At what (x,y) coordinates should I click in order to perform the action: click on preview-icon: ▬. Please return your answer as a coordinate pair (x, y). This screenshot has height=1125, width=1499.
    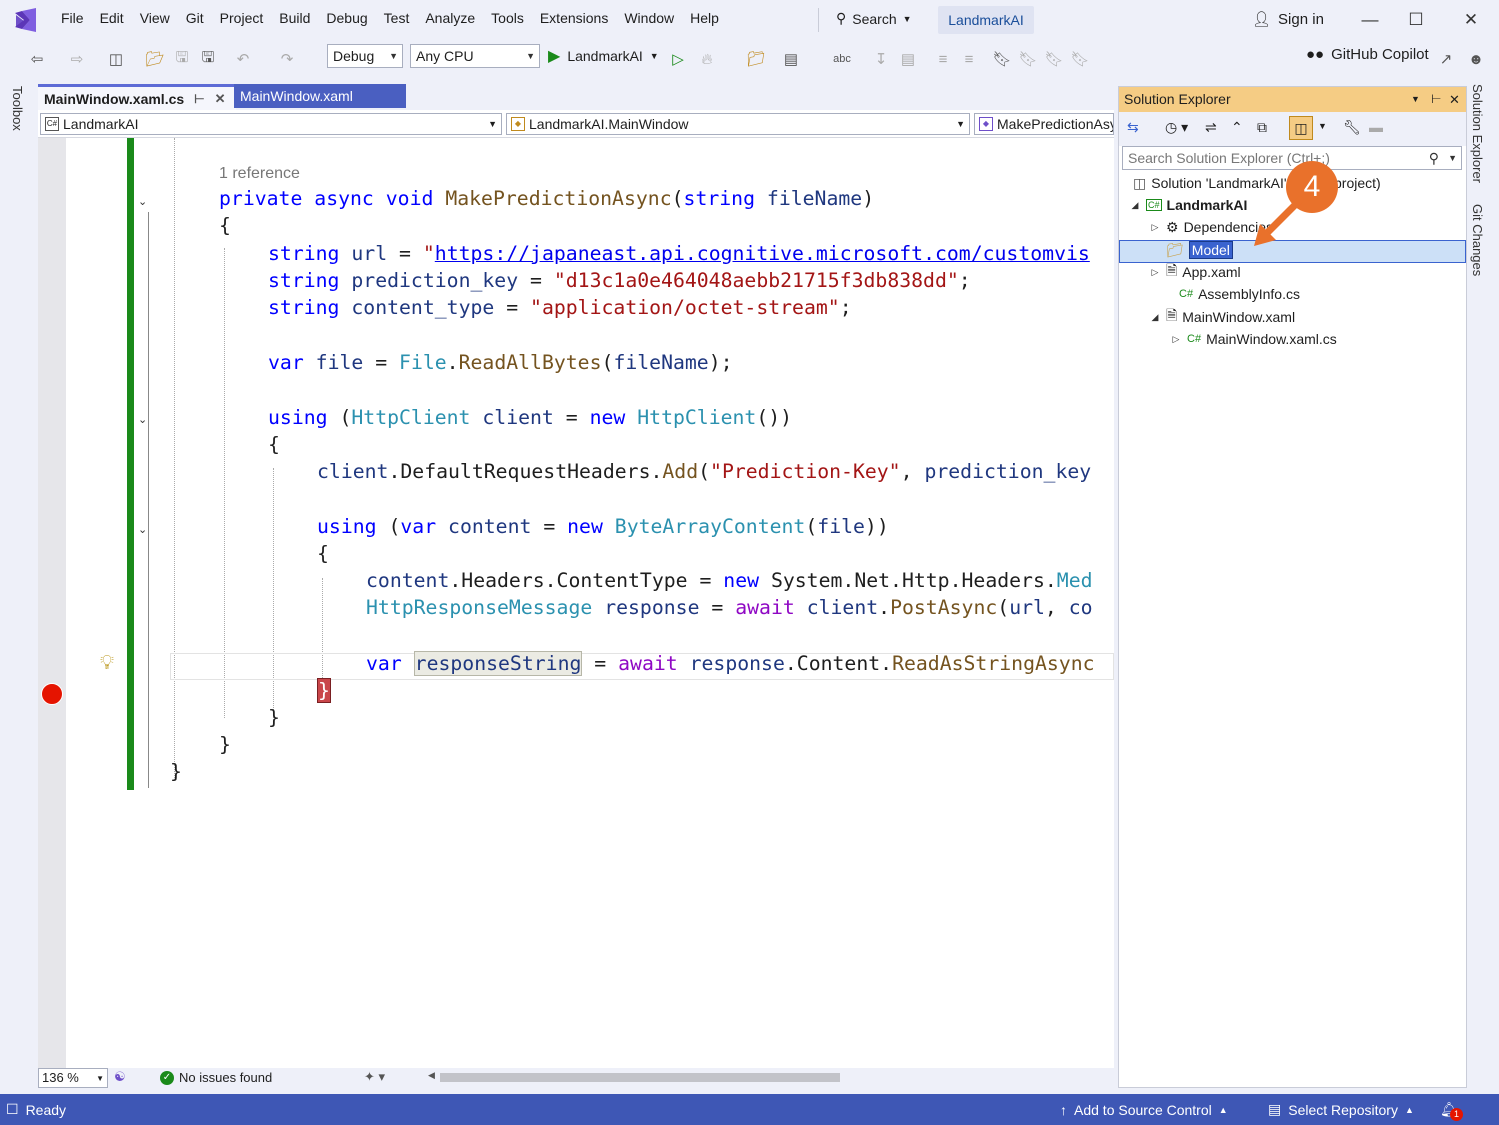
    Looking at the image, I should click on (1376, 127).